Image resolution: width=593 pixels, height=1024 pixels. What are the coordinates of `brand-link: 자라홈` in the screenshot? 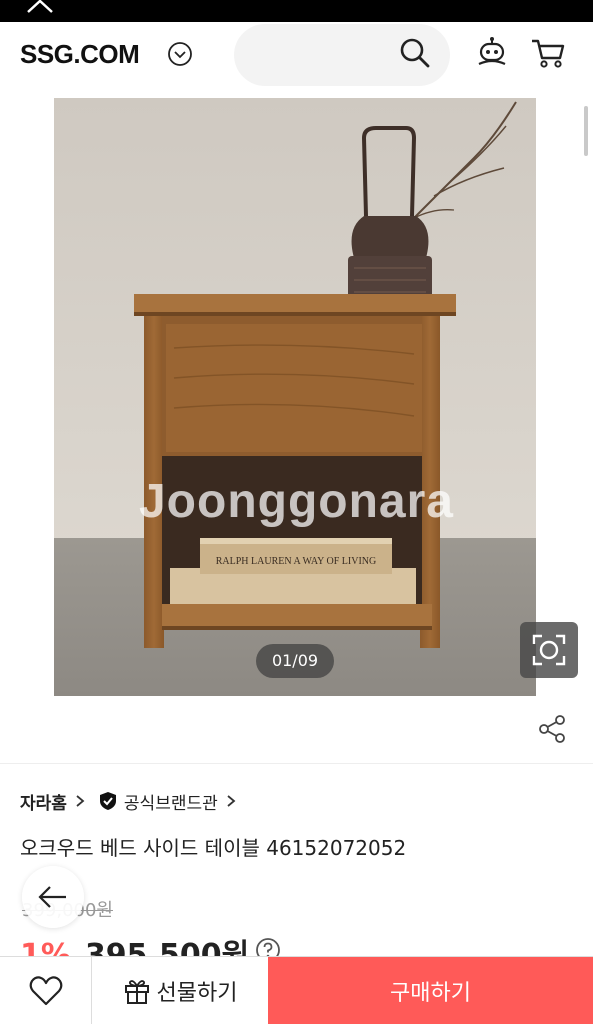 It's located at (43, 801).